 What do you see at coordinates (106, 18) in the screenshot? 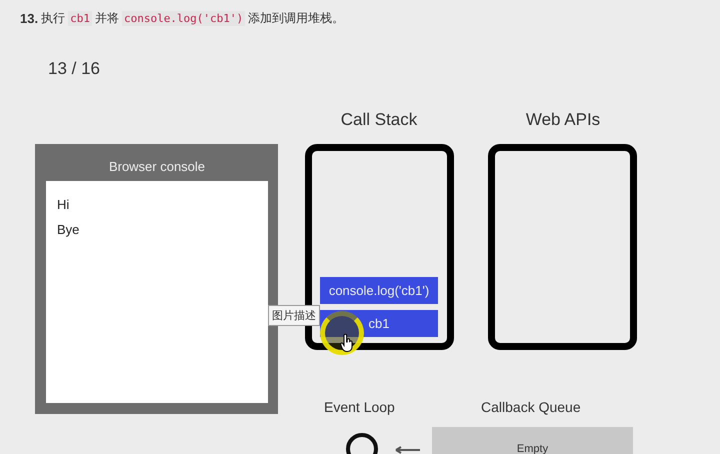
I see `heading-text: 并将` at bounding box center [106, 18].